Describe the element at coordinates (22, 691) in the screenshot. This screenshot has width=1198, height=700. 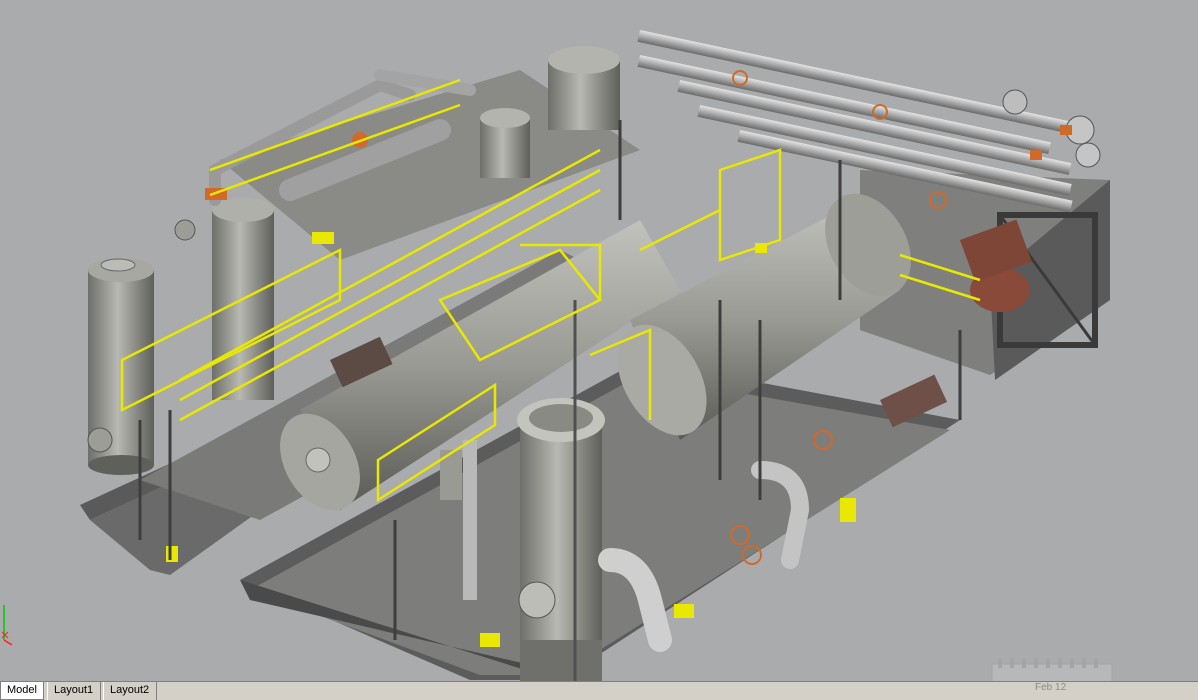
I see `tab-model: Model` at that location.